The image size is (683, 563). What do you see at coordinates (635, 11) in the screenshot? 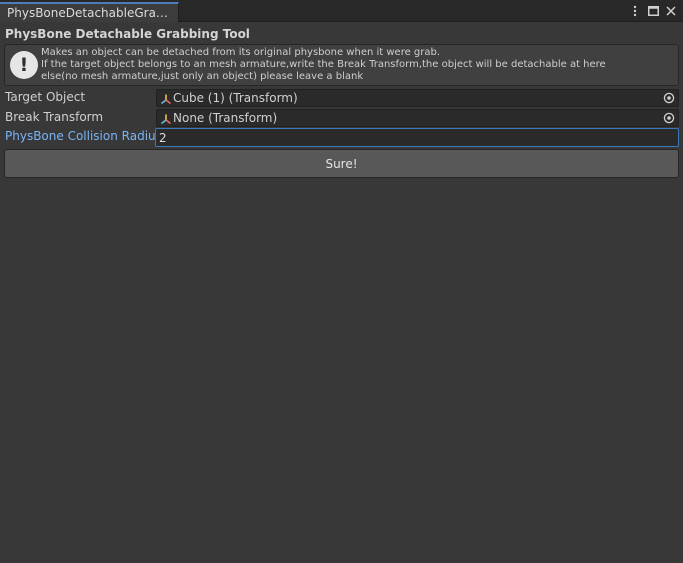
I see `more-vertical-icon` at bounding box center [635, 11].